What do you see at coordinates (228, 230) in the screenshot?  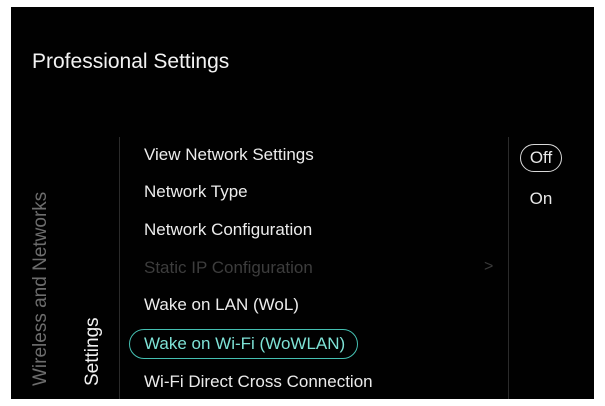 I see `menu-item-network-configuration: Network Configuration` at bounding box center [228, 230].